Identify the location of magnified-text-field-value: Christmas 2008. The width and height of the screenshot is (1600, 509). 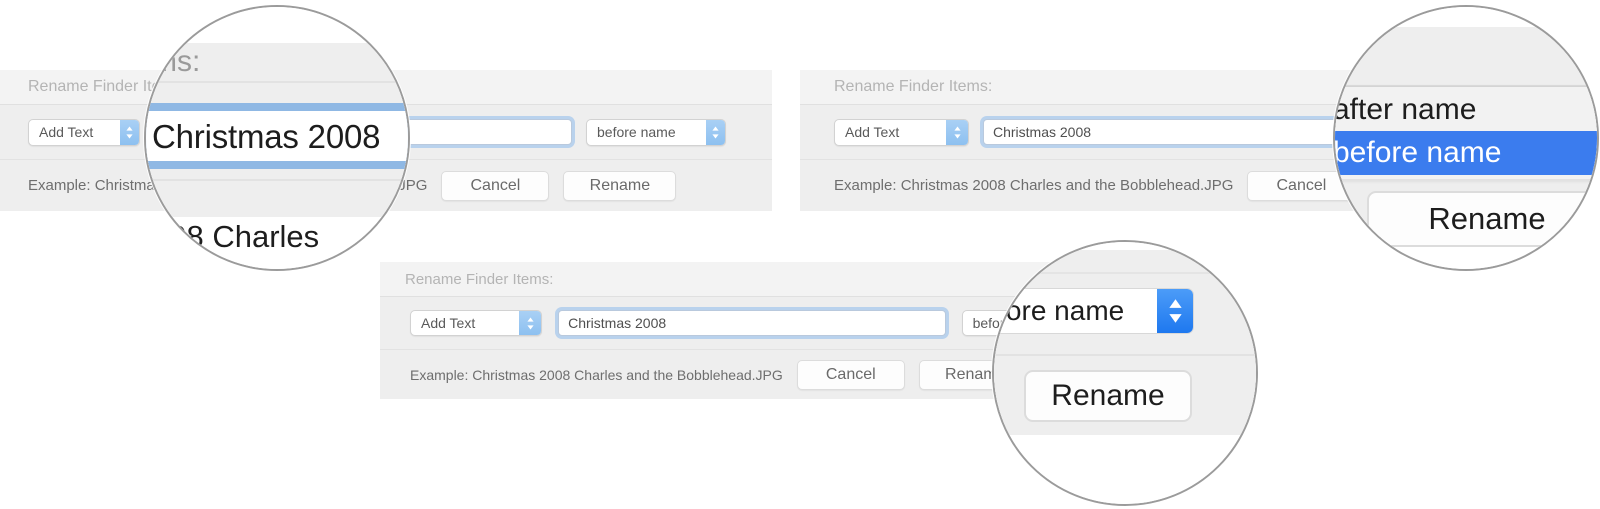
(266, 136).